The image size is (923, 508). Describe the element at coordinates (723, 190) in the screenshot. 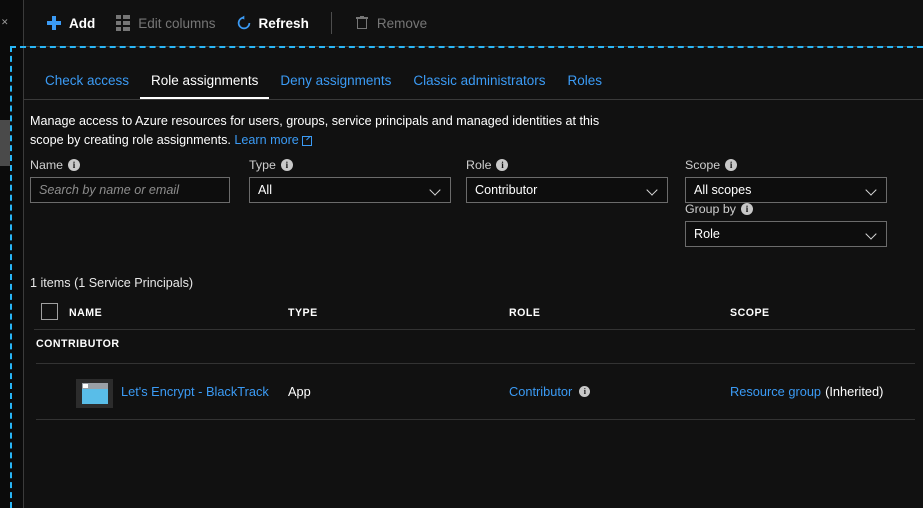

I see `scope-dropdown-value: All scopes` at that location.